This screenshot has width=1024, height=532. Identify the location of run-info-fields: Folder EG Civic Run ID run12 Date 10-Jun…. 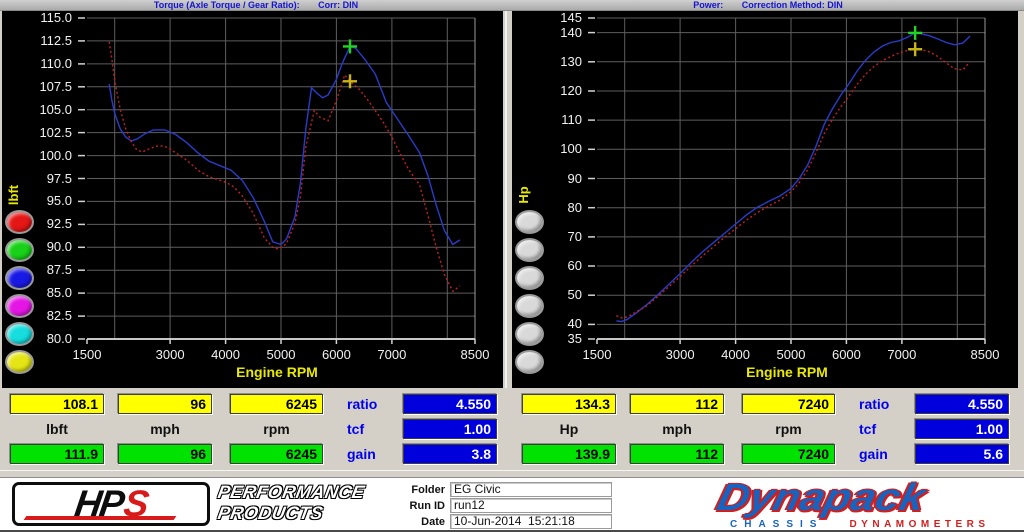
(505, 506).